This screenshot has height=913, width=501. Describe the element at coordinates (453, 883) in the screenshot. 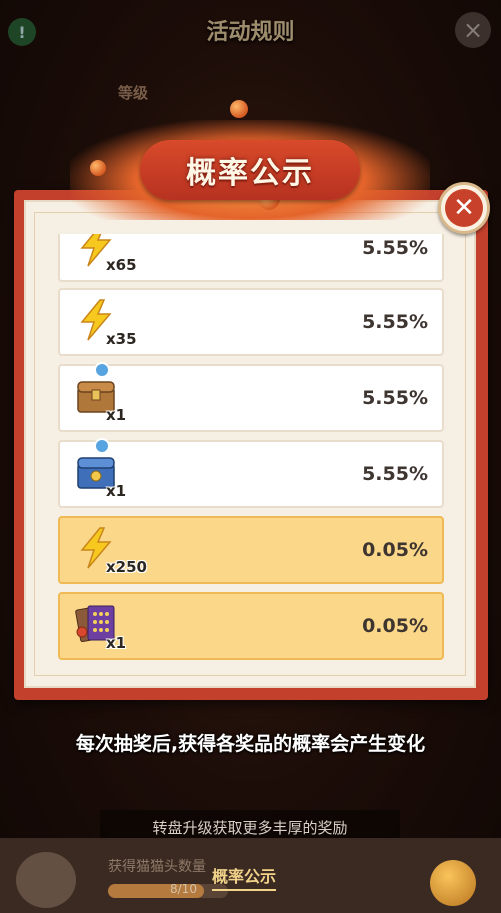

I see `coin-icon` at that location.